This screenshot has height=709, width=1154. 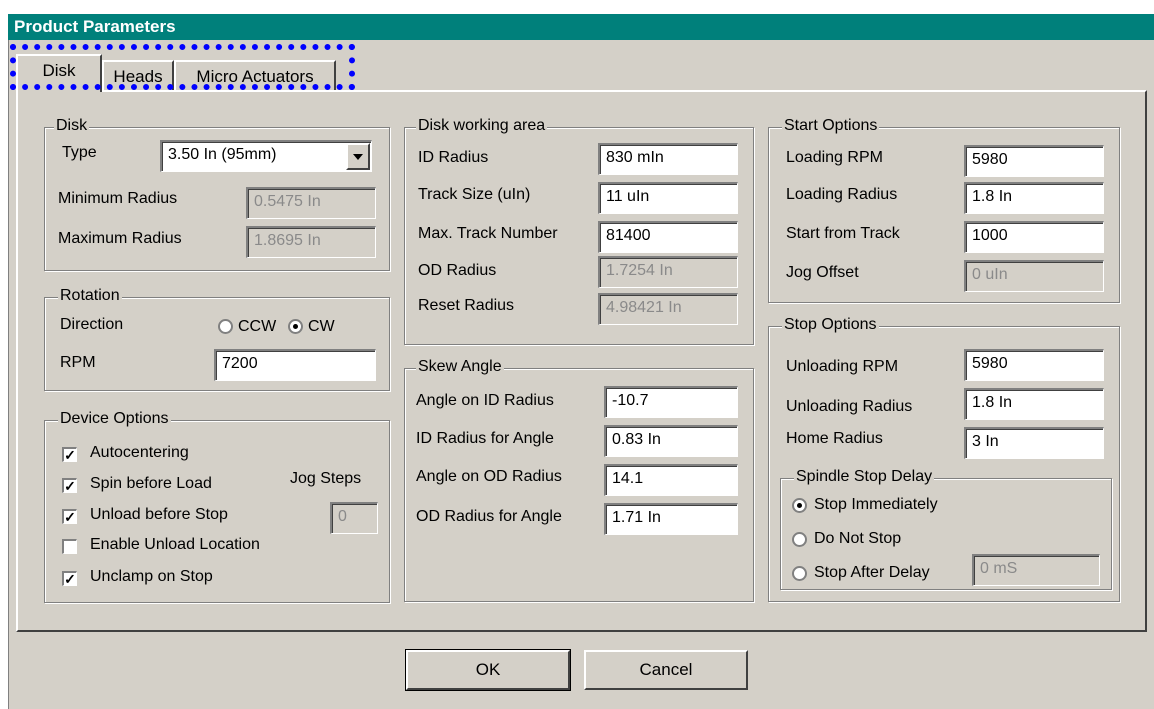 I want to click on stop-after-delay-label: Stop After Delay, so click(x=872, y=572).